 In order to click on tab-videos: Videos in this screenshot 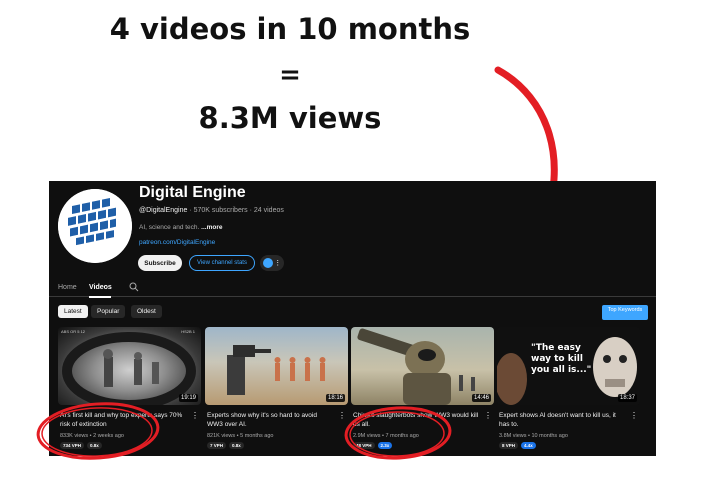, I will do `click(100, 287)`.